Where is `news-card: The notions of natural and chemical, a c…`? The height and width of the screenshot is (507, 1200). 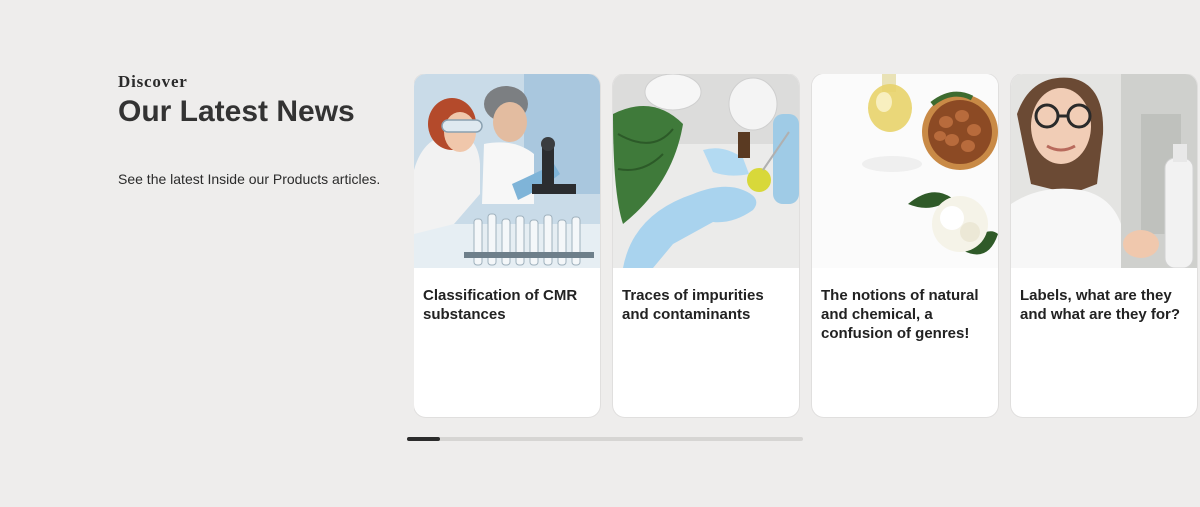 news-card: The notions of natural and chemical, a c… is located at coordinates (905, 245).